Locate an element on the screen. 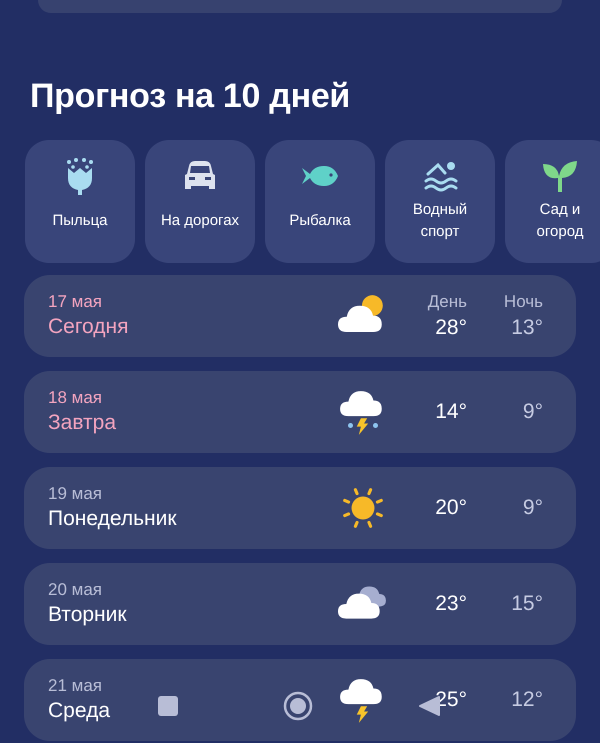 This screenshot has width=600, height=743. section-title: Прогноз на 10 дней is located at coordinates (191, 96).